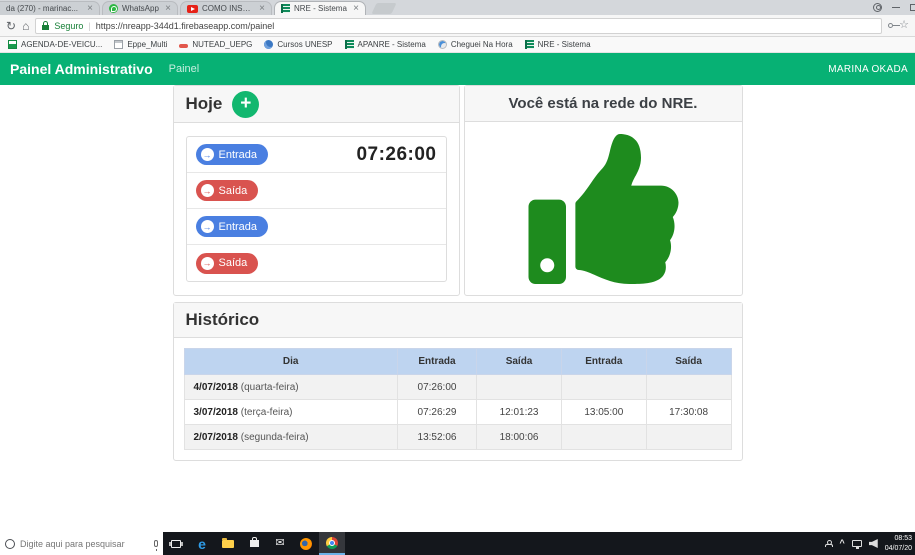  I want to click on col-header-entrada1: Entrada, so click(437, 361).